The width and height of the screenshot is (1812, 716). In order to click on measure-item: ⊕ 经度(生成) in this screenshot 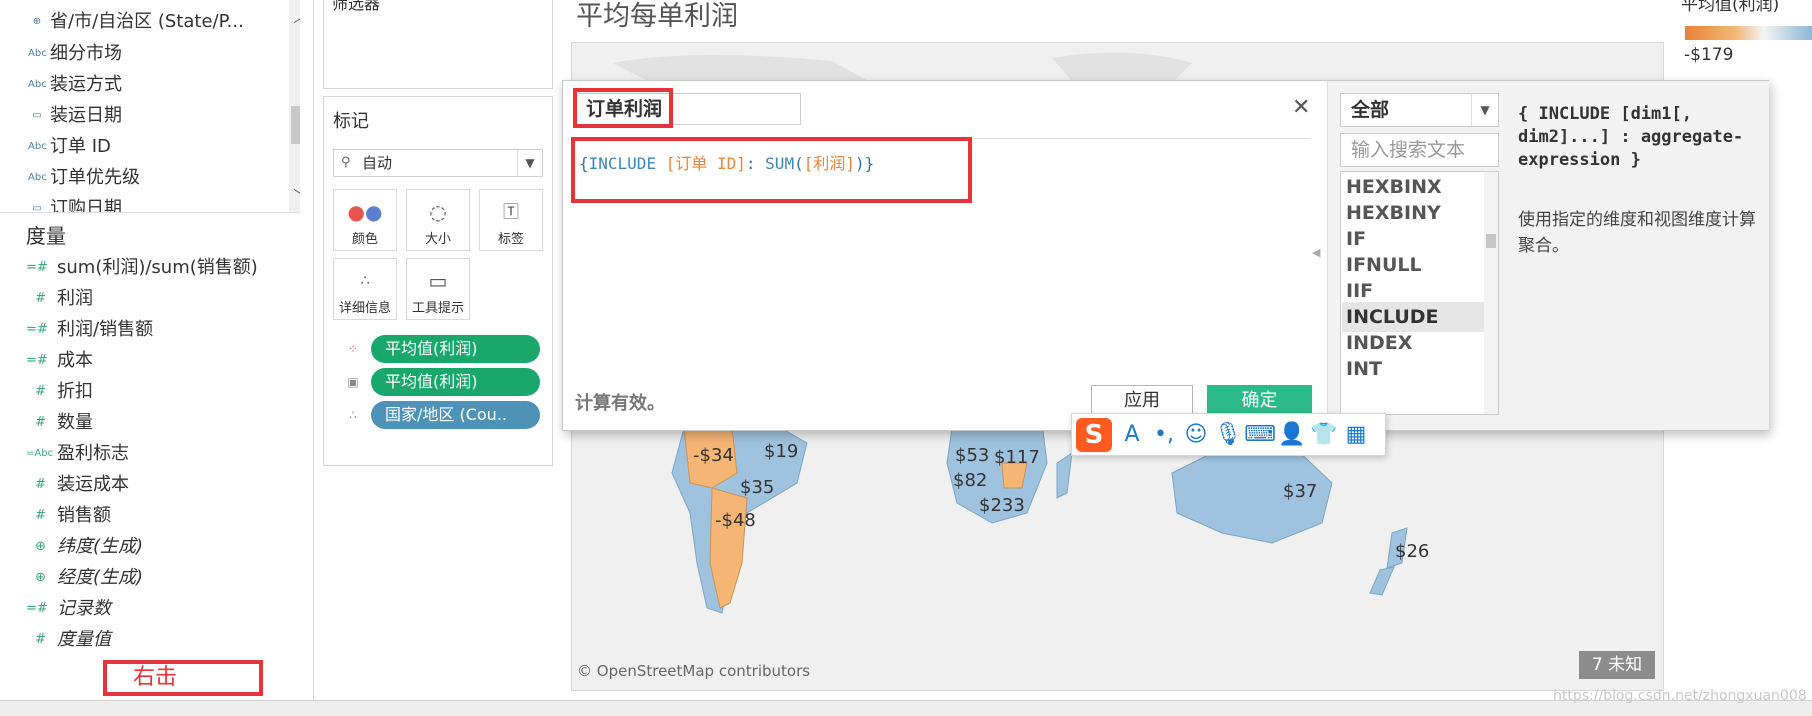, I will do `click(89, 578)`.